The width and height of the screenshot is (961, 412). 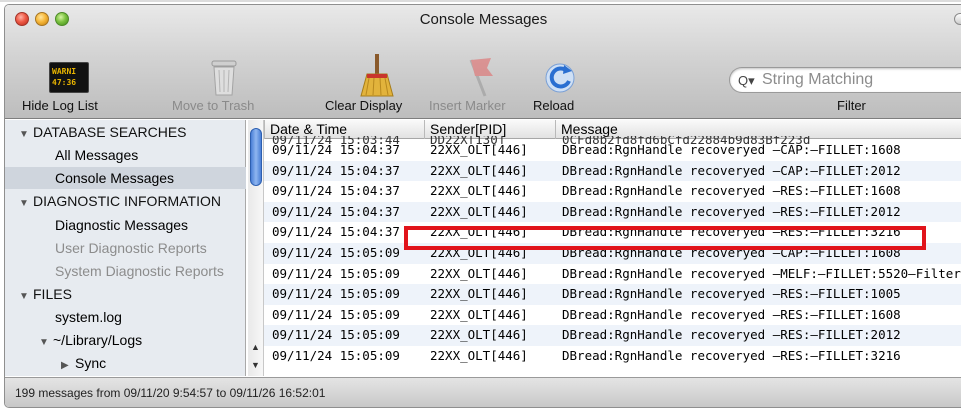 What do you see at coordinates (213, 105) in the screenshot?
I see `move-to-trash-button: Move to Trash` at bounding box center [213, 105].